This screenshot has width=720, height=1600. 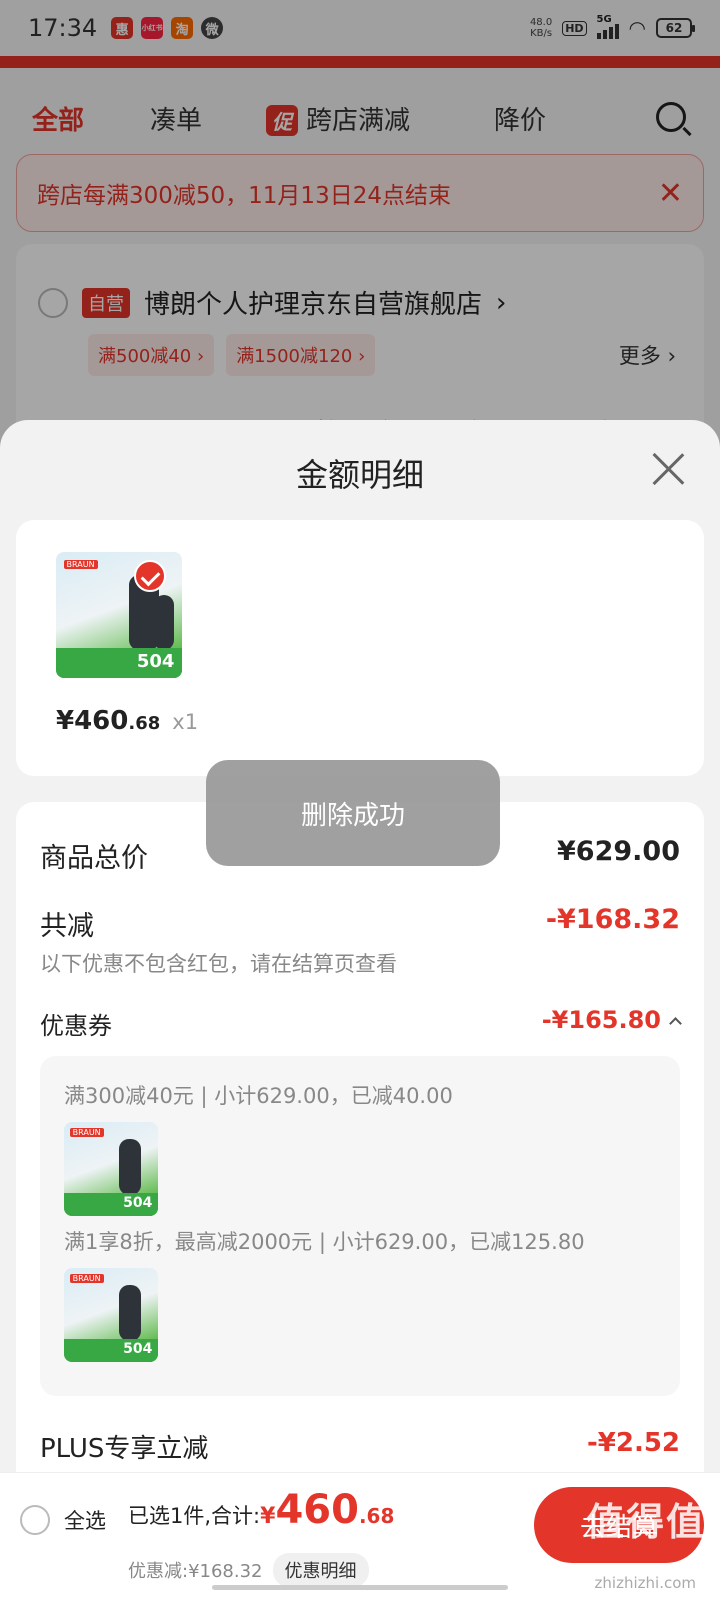 What do you see at coordinates (618, 851) in the screenshot?
I see `goods-total-value: ¥629.00` at bounding box center [618, 851].